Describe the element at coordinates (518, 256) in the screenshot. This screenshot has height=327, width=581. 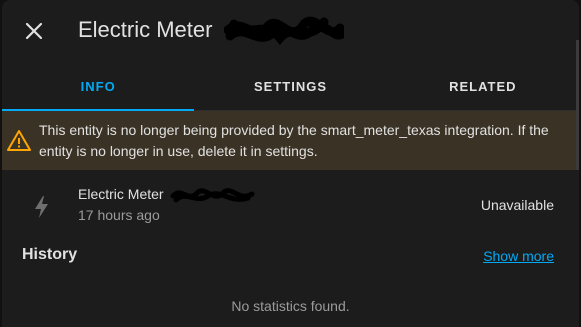
I see `show-more-link: Show more` at that location.